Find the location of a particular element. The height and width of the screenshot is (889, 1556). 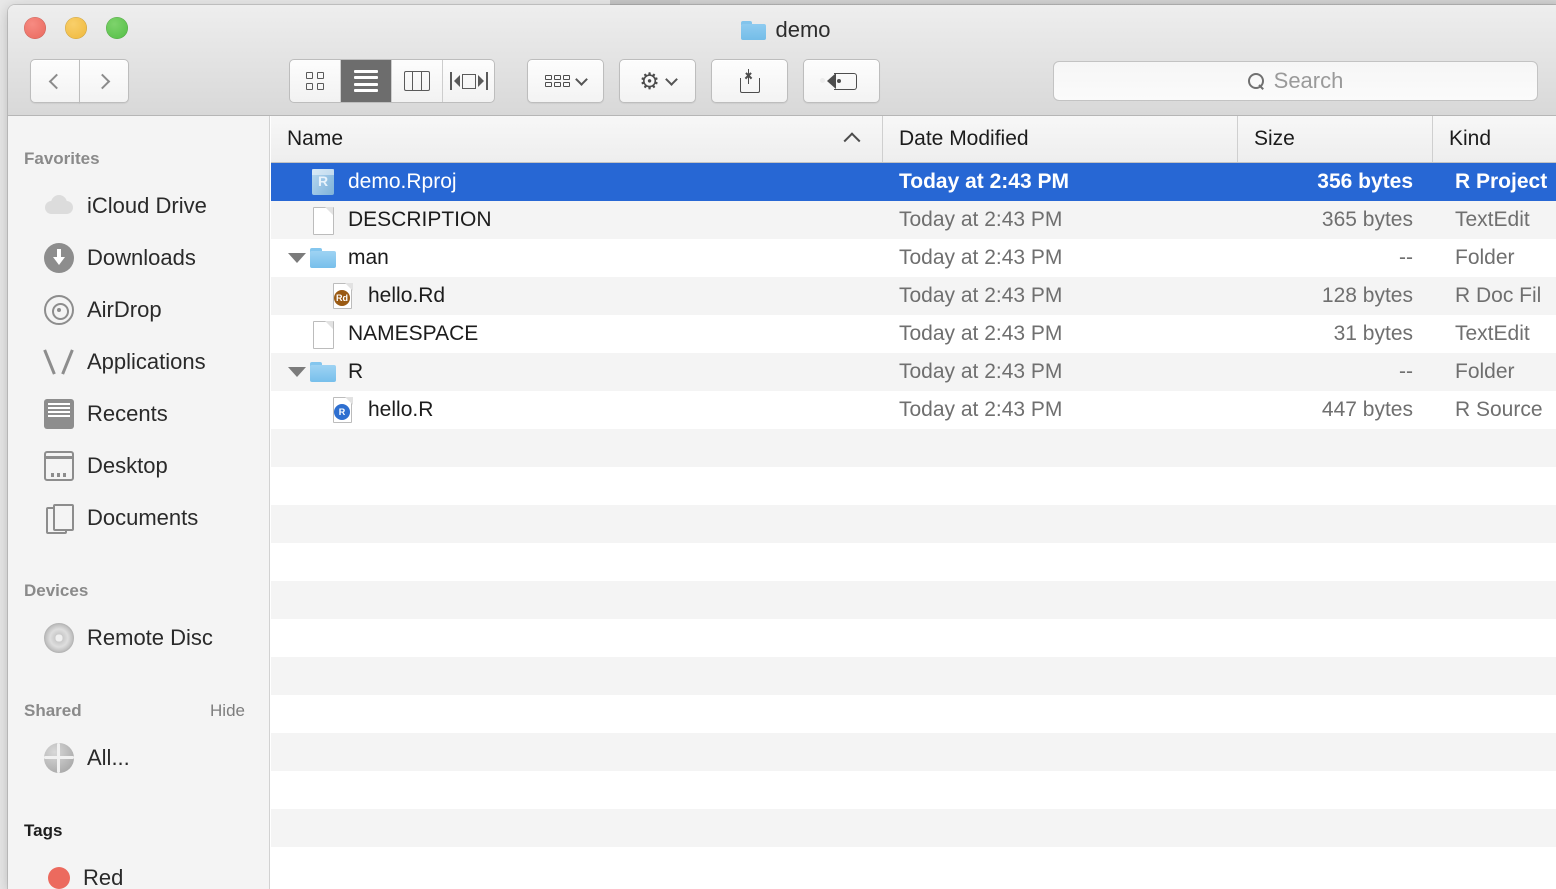

share-icon is located at coordinates (749, 81).